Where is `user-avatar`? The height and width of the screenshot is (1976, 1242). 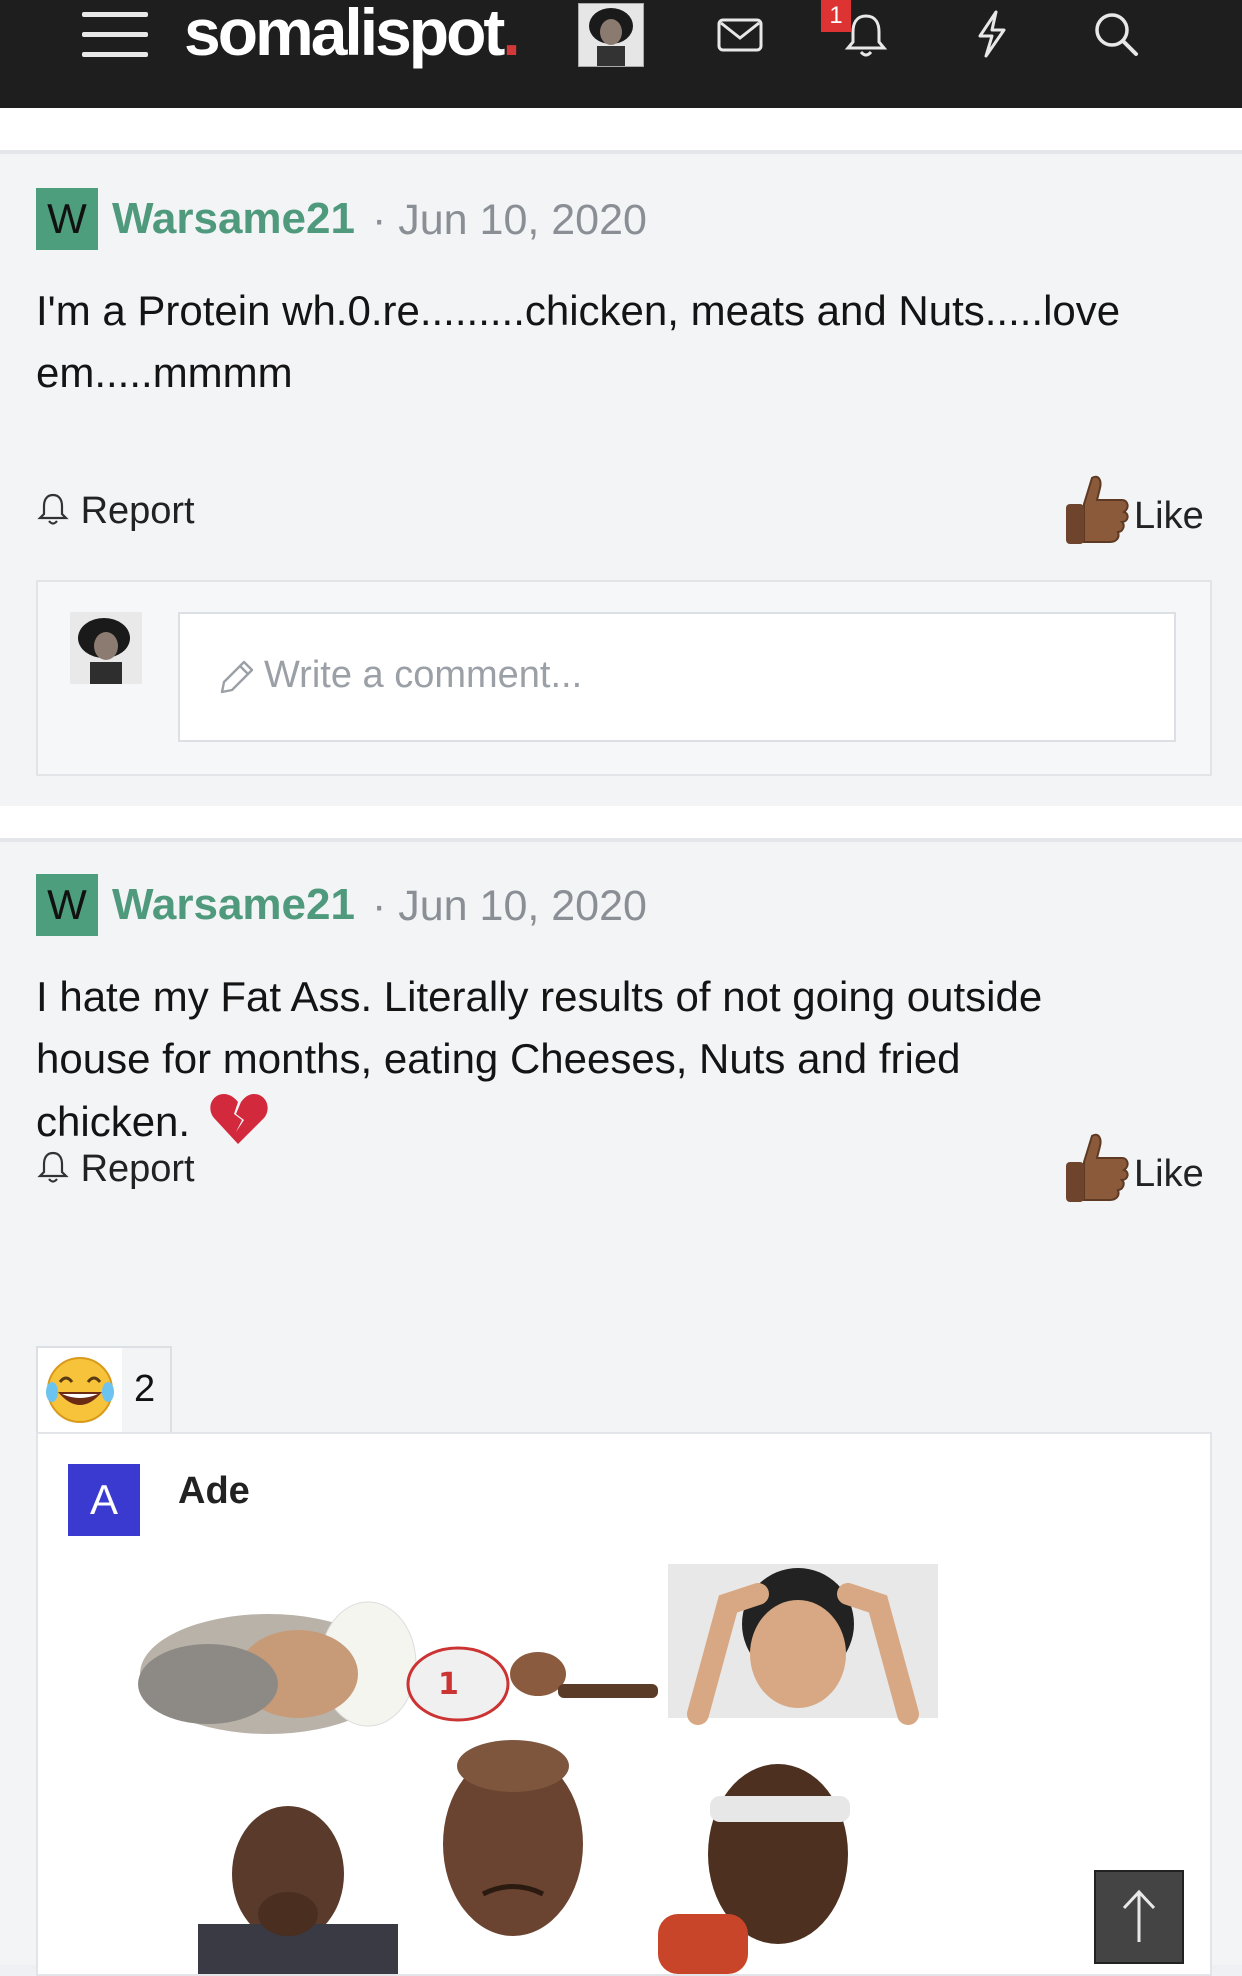 user-avatar is located at coordinates (611, 35).